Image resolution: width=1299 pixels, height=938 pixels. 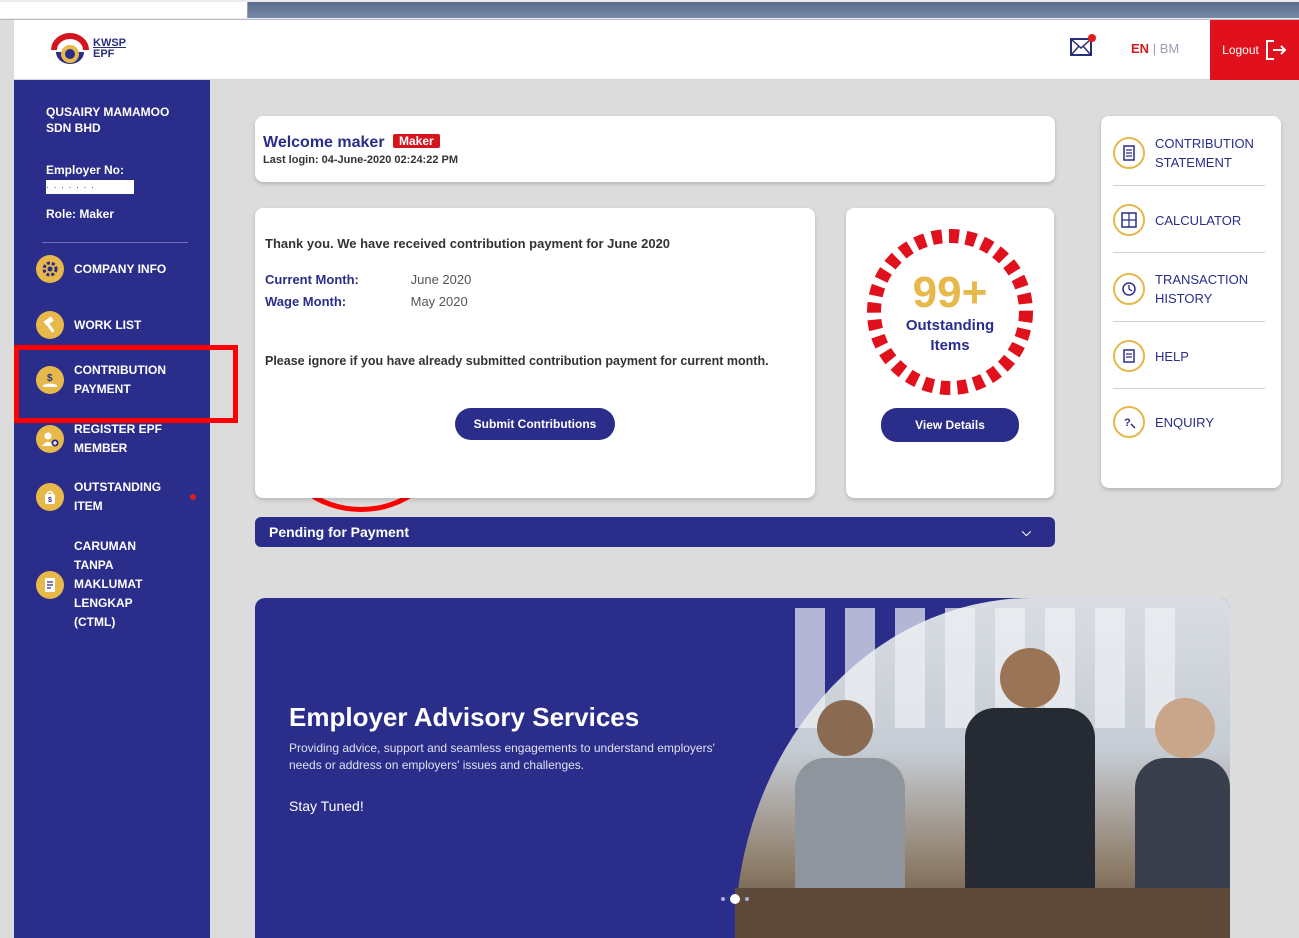 I want to click on role-badge: Maker, so click(x=416, y=141).